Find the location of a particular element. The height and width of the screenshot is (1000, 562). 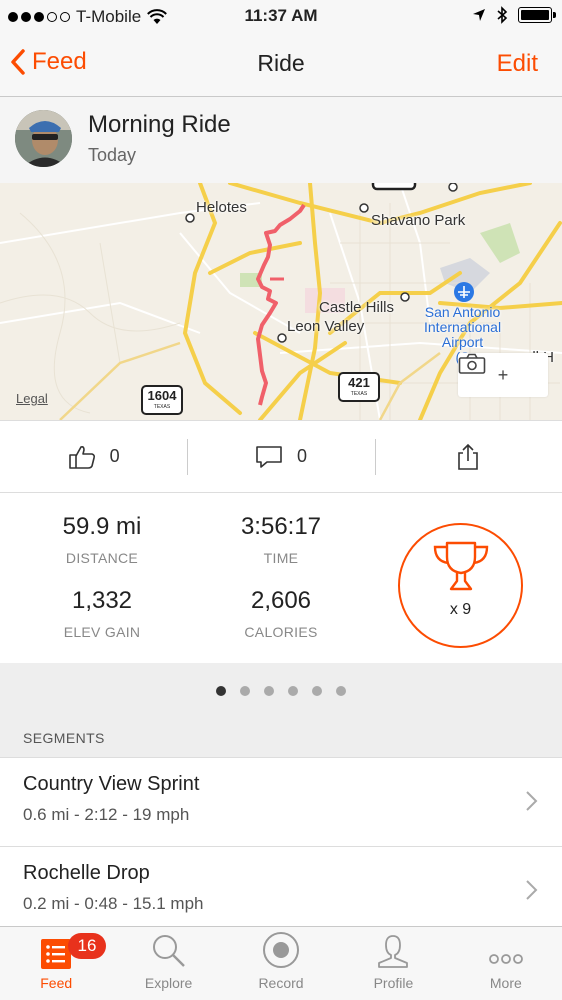

elevation-value: 1,332 is located at coordinates (102, 600).